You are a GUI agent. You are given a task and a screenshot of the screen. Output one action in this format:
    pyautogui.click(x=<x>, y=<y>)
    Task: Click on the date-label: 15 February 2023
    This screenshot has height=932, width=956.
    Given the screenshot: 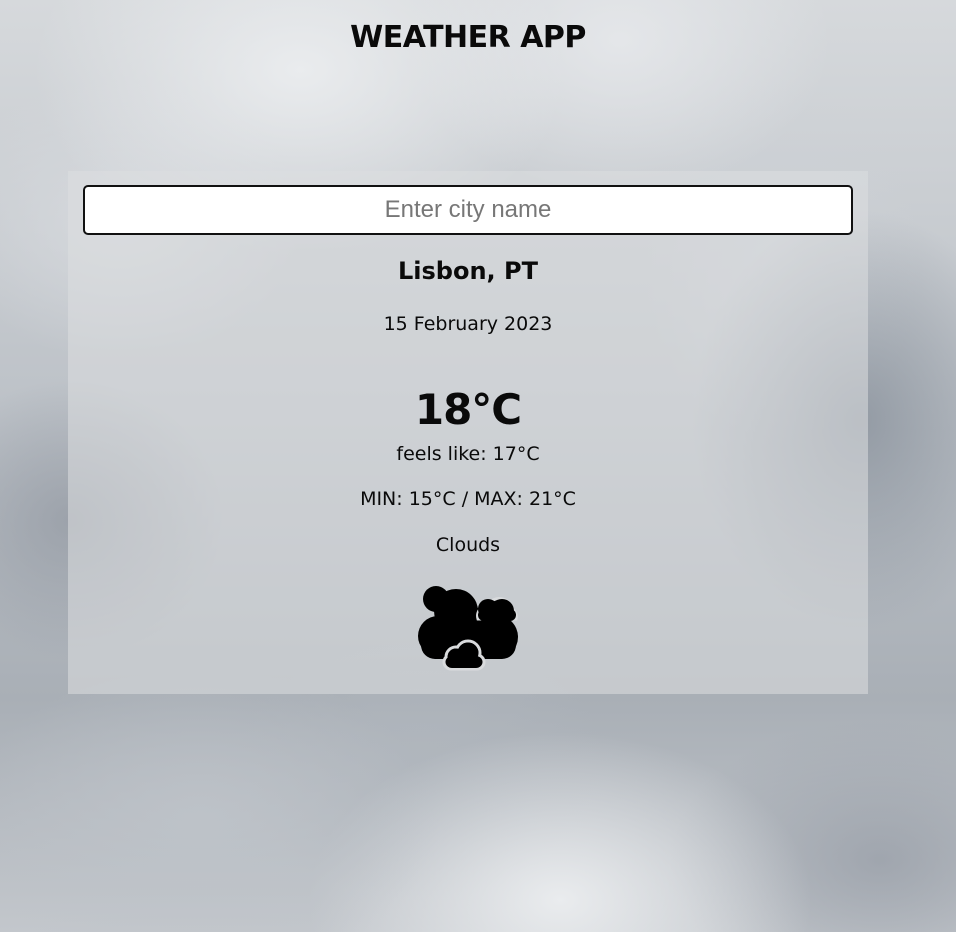 What is the action you would take?
    pyautogui.click(x=468, y=324)
    